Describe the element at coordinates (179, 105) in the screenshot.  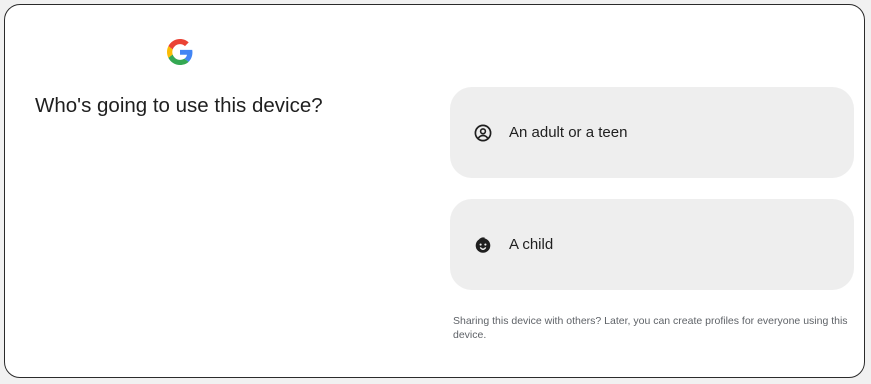
I see `page-title: Who's going to use this device?` at that location.